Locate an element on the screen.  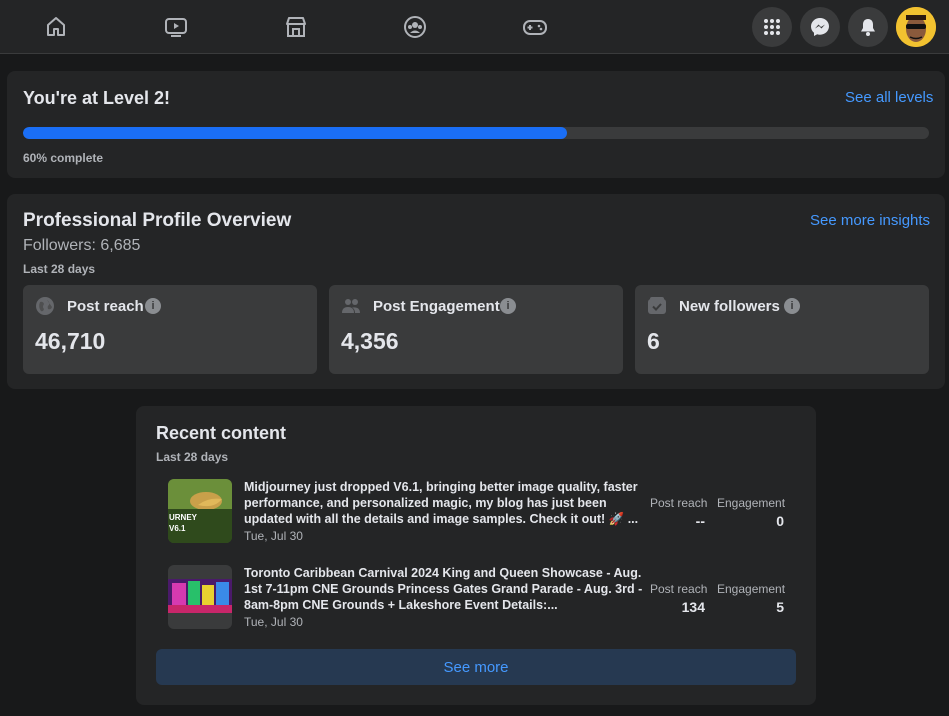
stat-value: 6 is located at coordinates (653, 341).